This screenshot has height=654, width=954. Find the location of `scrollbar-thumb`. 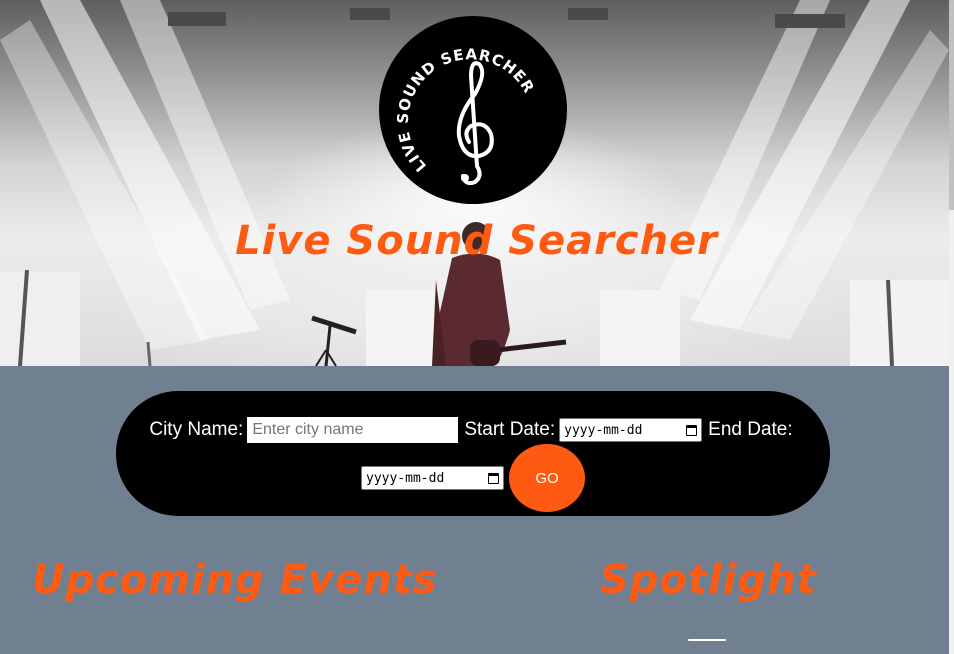

scrollbar-thumb is located at coordinates (951, 105).